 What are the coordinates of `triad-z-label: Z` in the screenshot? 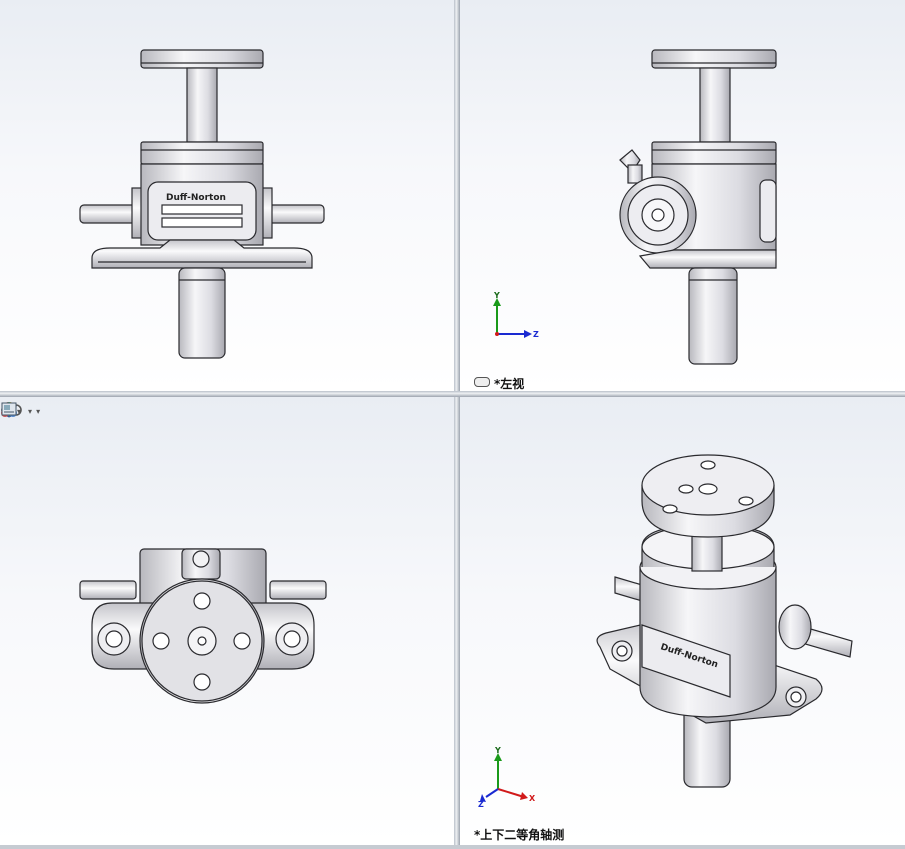 It's located at (536, 334).